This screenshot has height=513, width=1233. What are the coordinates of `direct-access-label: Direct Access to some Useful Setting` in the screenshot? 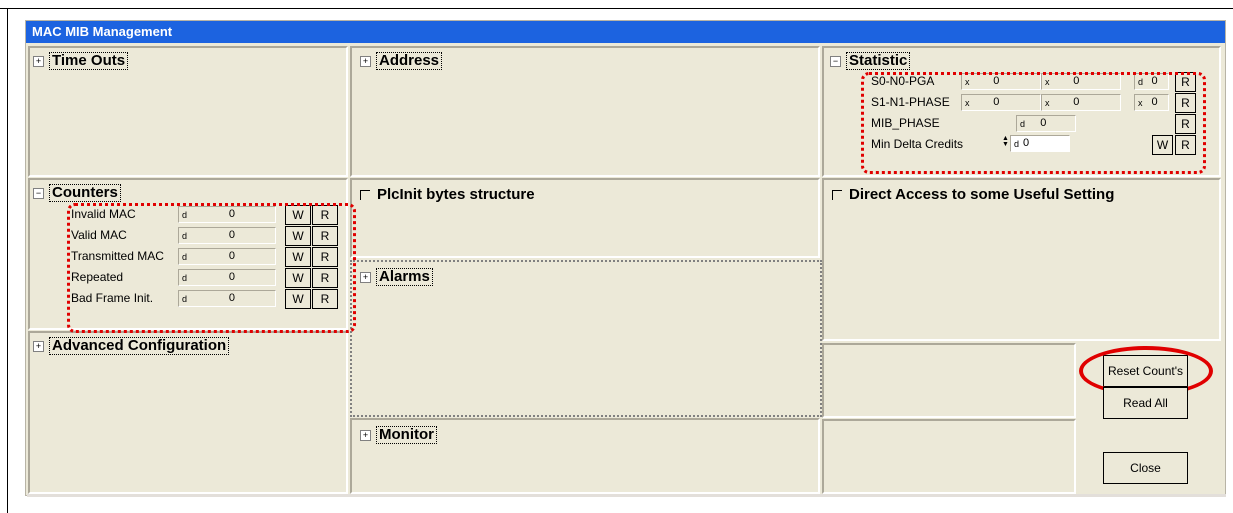 It's located at (982, 194).